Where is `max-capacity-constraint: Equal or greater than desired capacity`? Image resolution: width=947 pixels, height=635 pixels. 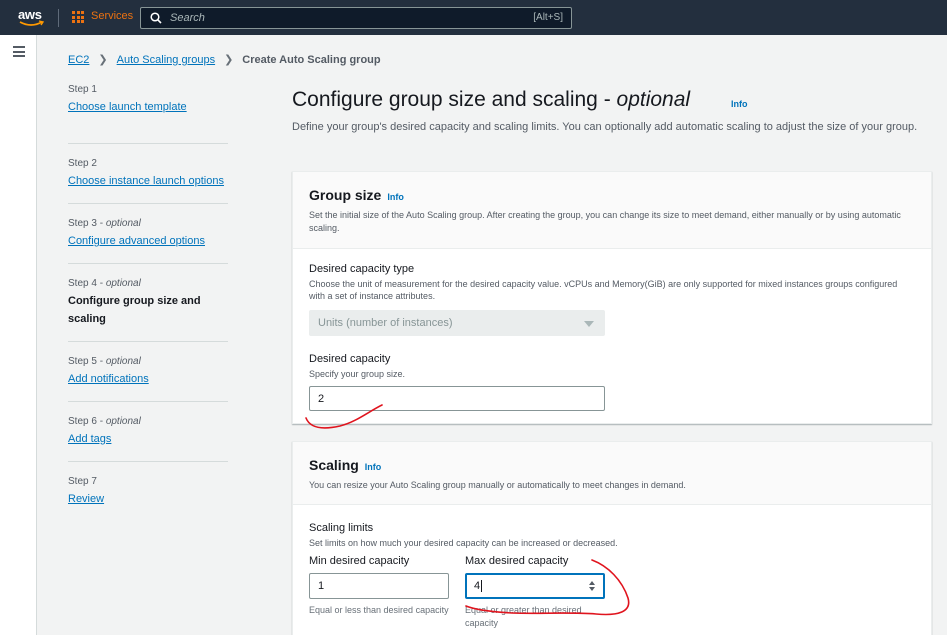
max-capacity-constraint: Equal or greater than desired capacity is located at coordinates (523, 616).